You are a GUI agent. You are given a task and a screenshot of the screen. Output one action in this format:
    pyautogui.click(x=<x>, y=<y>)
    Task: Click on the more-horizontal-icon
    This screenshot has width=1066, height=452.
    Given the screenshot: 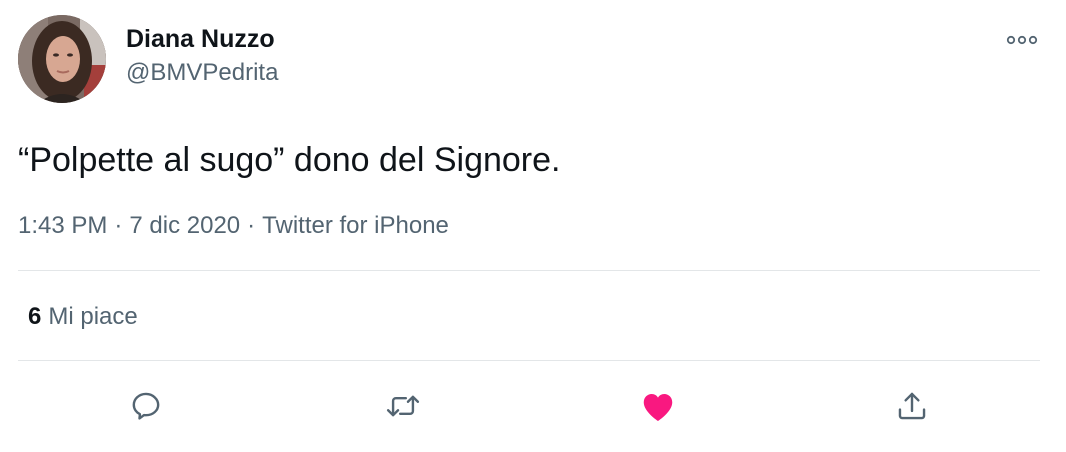 What is the action you would take?
    pyautogui.click(x=1022, y=40)
    